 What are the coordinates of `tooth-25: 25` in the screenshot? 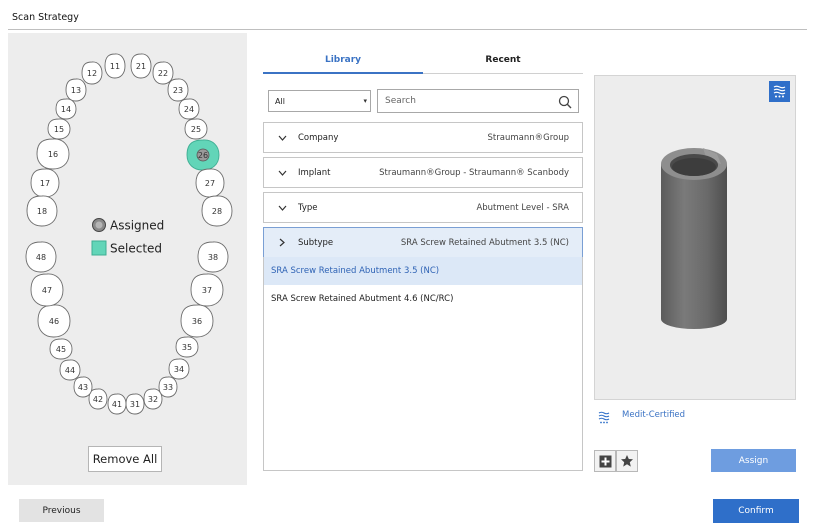 It's located at (196, 129).